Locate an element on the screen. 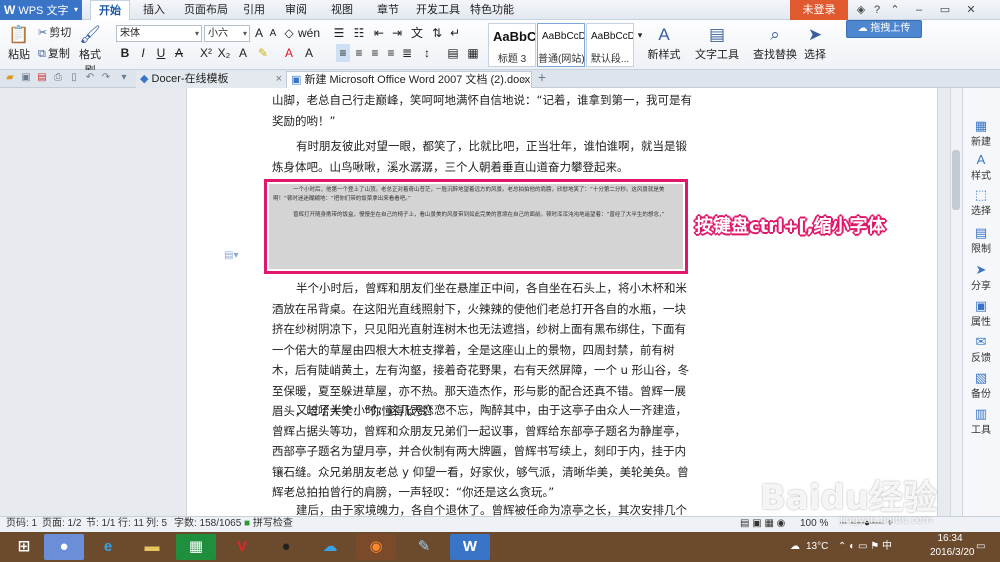 The width and height of the screenshot is (1000, 562). tab-page-layout: 页面布局 is located at coordinates (206, 10).